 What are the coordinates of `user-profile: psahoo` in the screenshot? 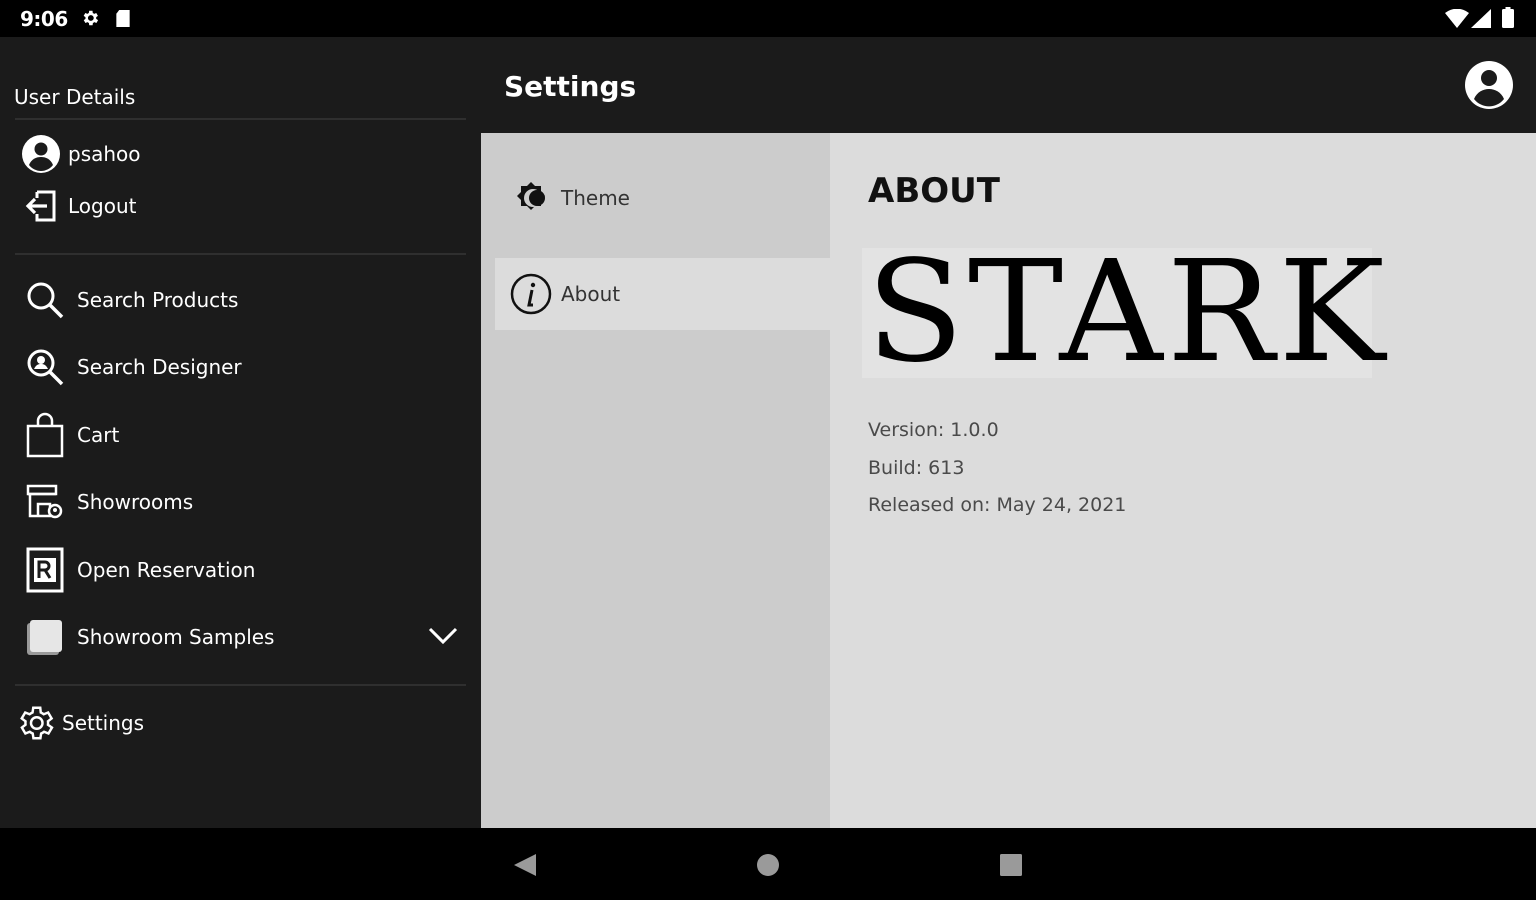 It's located at (80, 154).